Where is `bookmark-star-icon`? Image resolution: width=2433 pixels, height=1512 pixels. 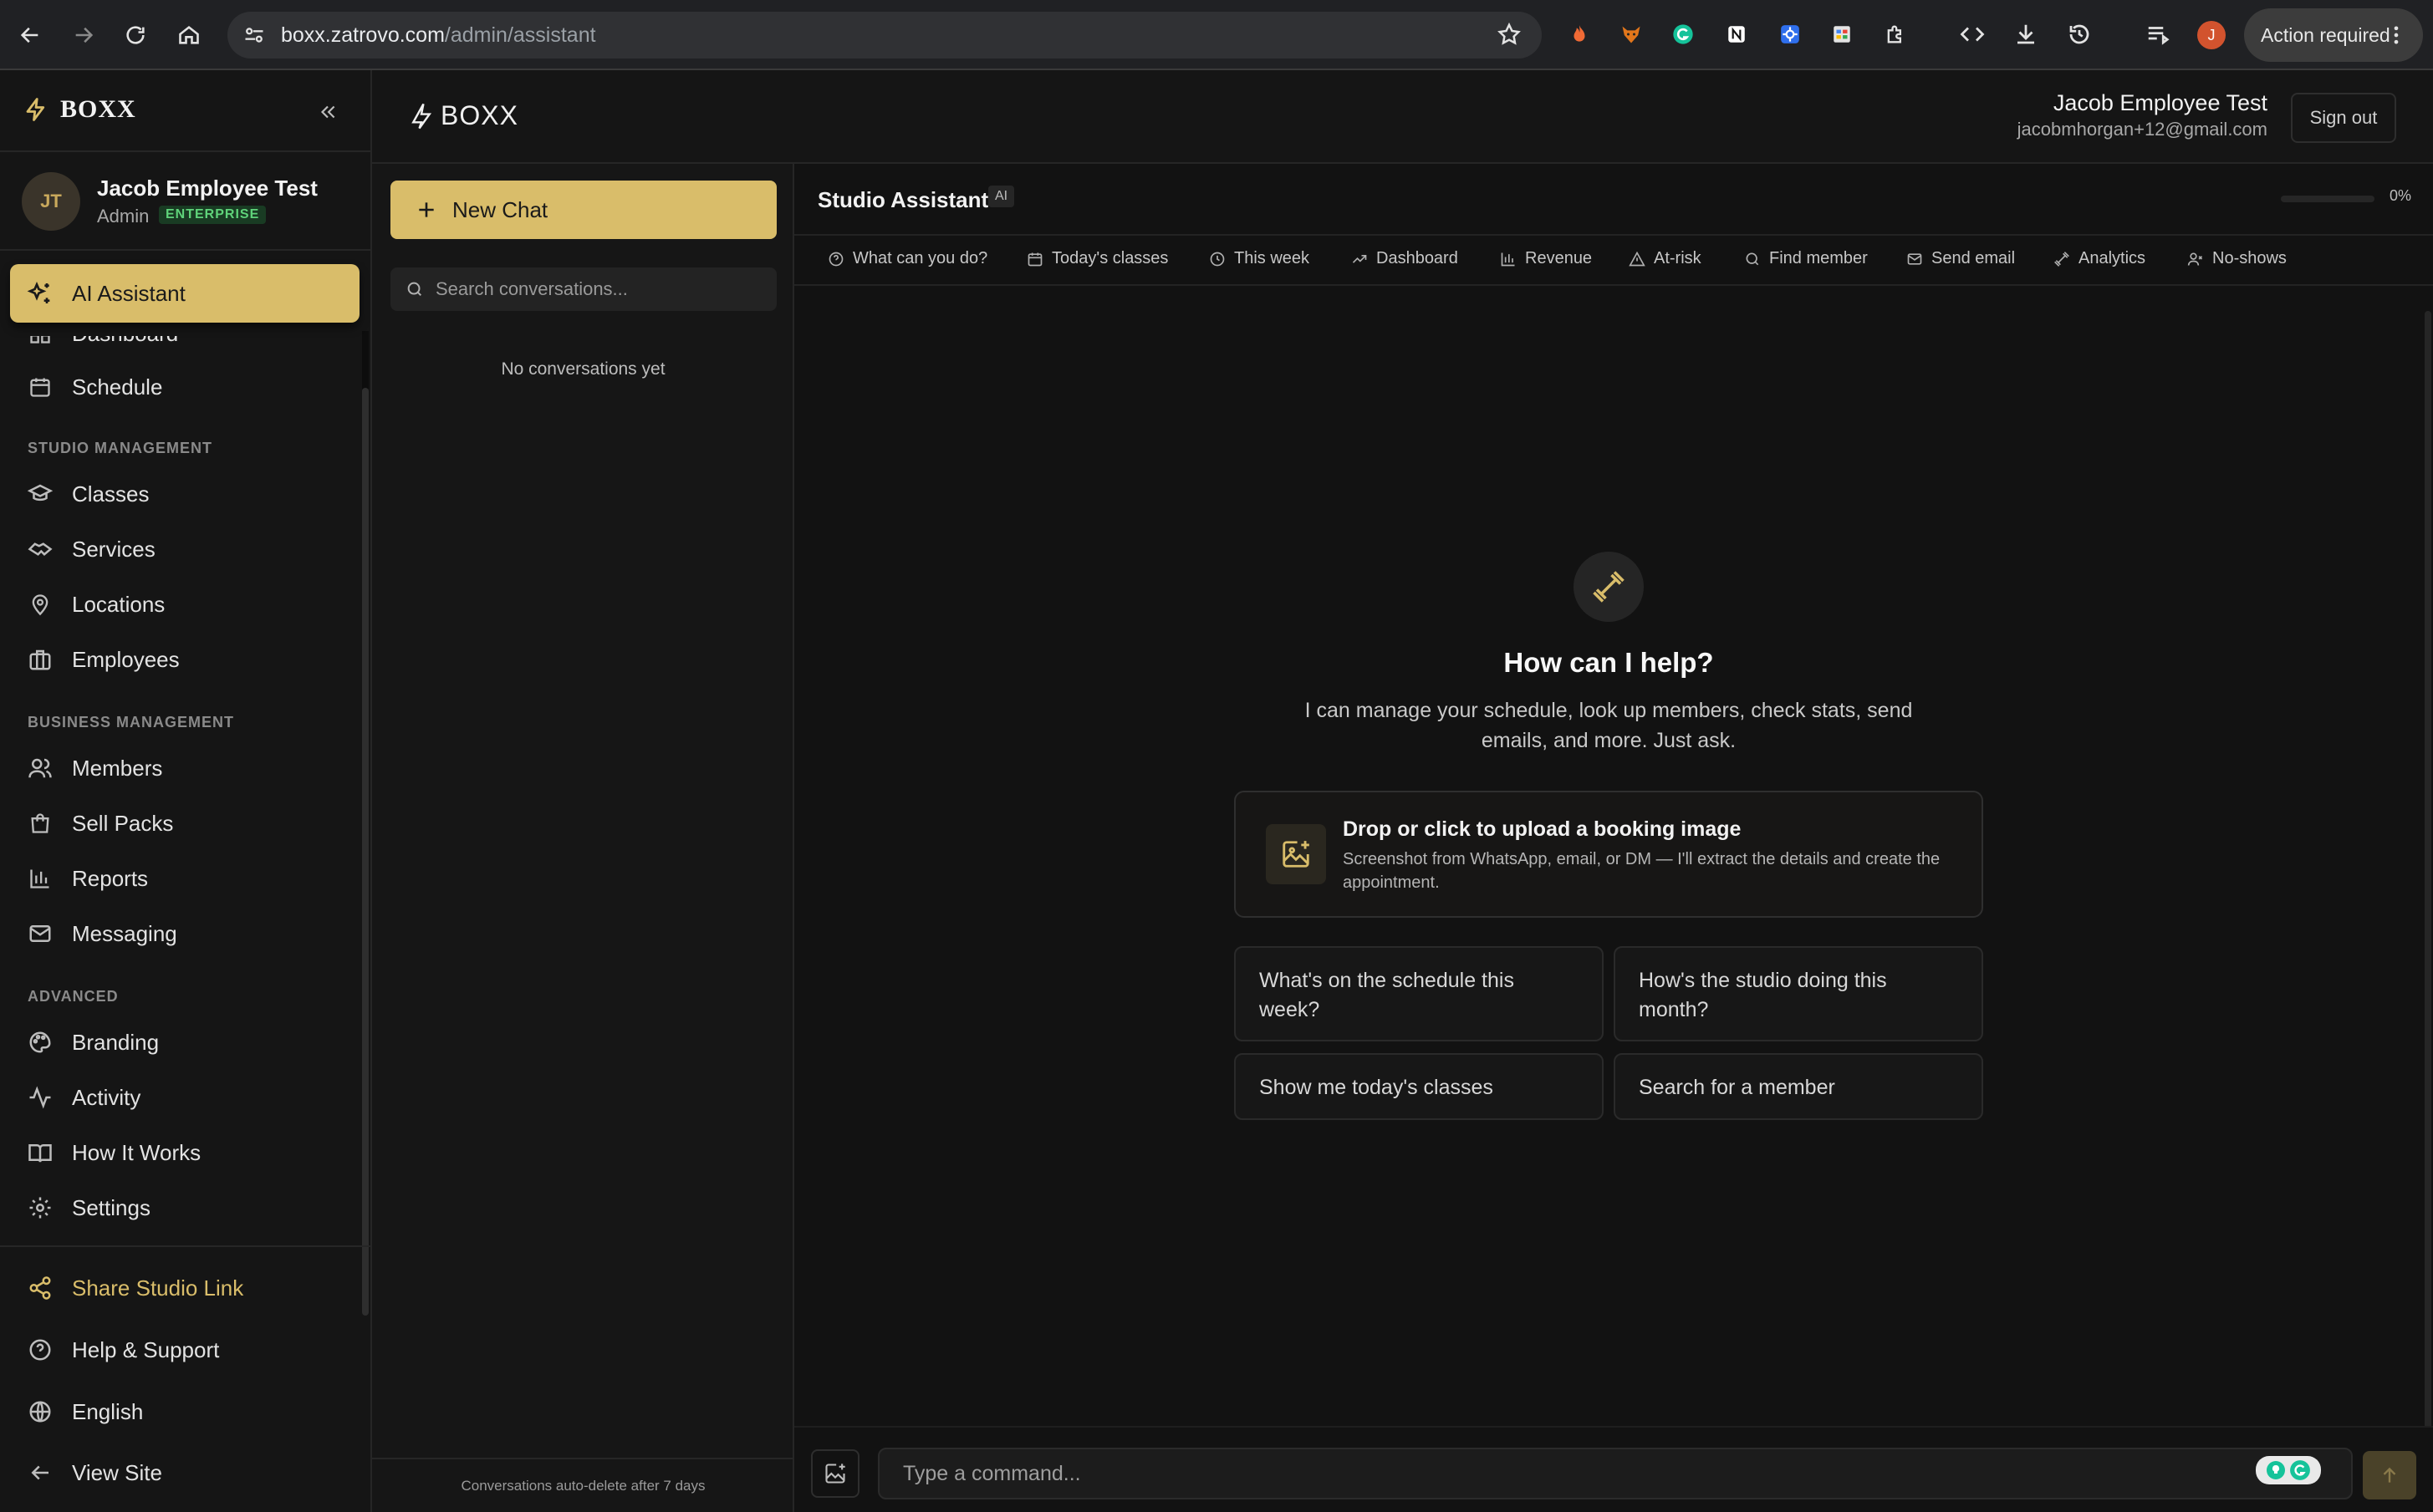 bookmark-star-icon is located at coordinates (1509, 34).